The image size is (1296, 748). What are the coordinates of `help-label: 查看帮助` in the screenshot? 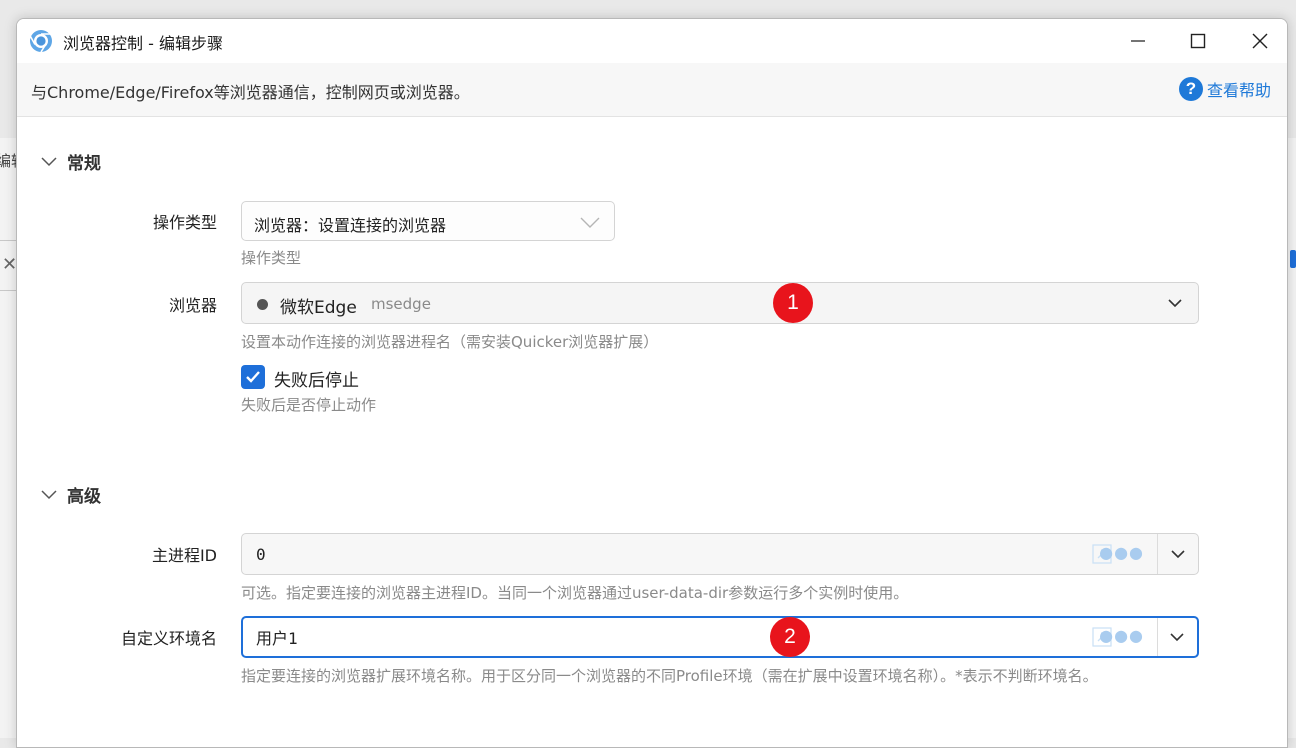 It's located at (1238, 90).